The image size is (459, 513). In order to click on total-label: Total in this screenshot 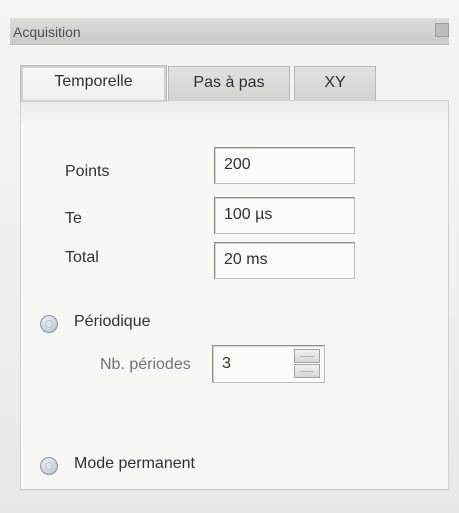, I will do `click(82, 257)`.